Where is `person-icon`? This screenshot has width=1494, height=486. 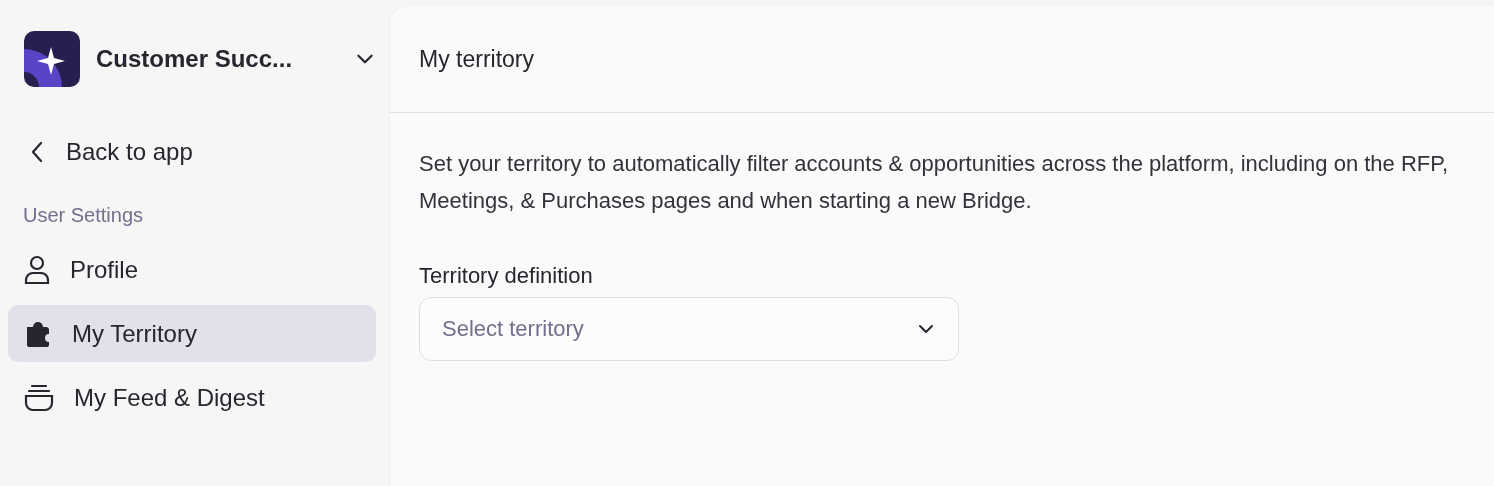
person-icon is located at coordinates (37, 269).